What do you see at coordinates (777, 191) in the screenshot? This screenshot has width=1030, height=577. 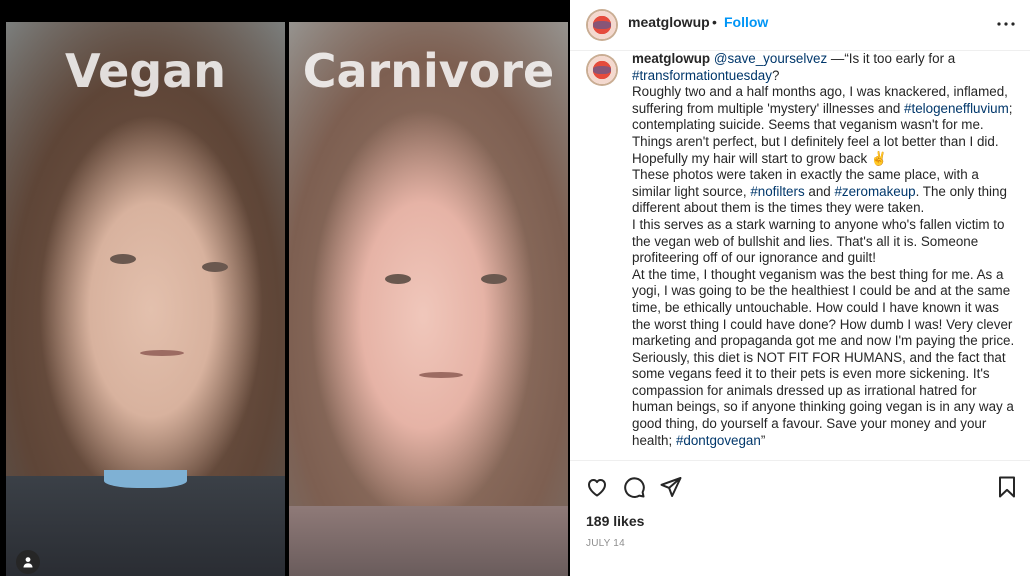 I see `hashtag-nofilters: #nofilters` at bounding box center [777, 191].